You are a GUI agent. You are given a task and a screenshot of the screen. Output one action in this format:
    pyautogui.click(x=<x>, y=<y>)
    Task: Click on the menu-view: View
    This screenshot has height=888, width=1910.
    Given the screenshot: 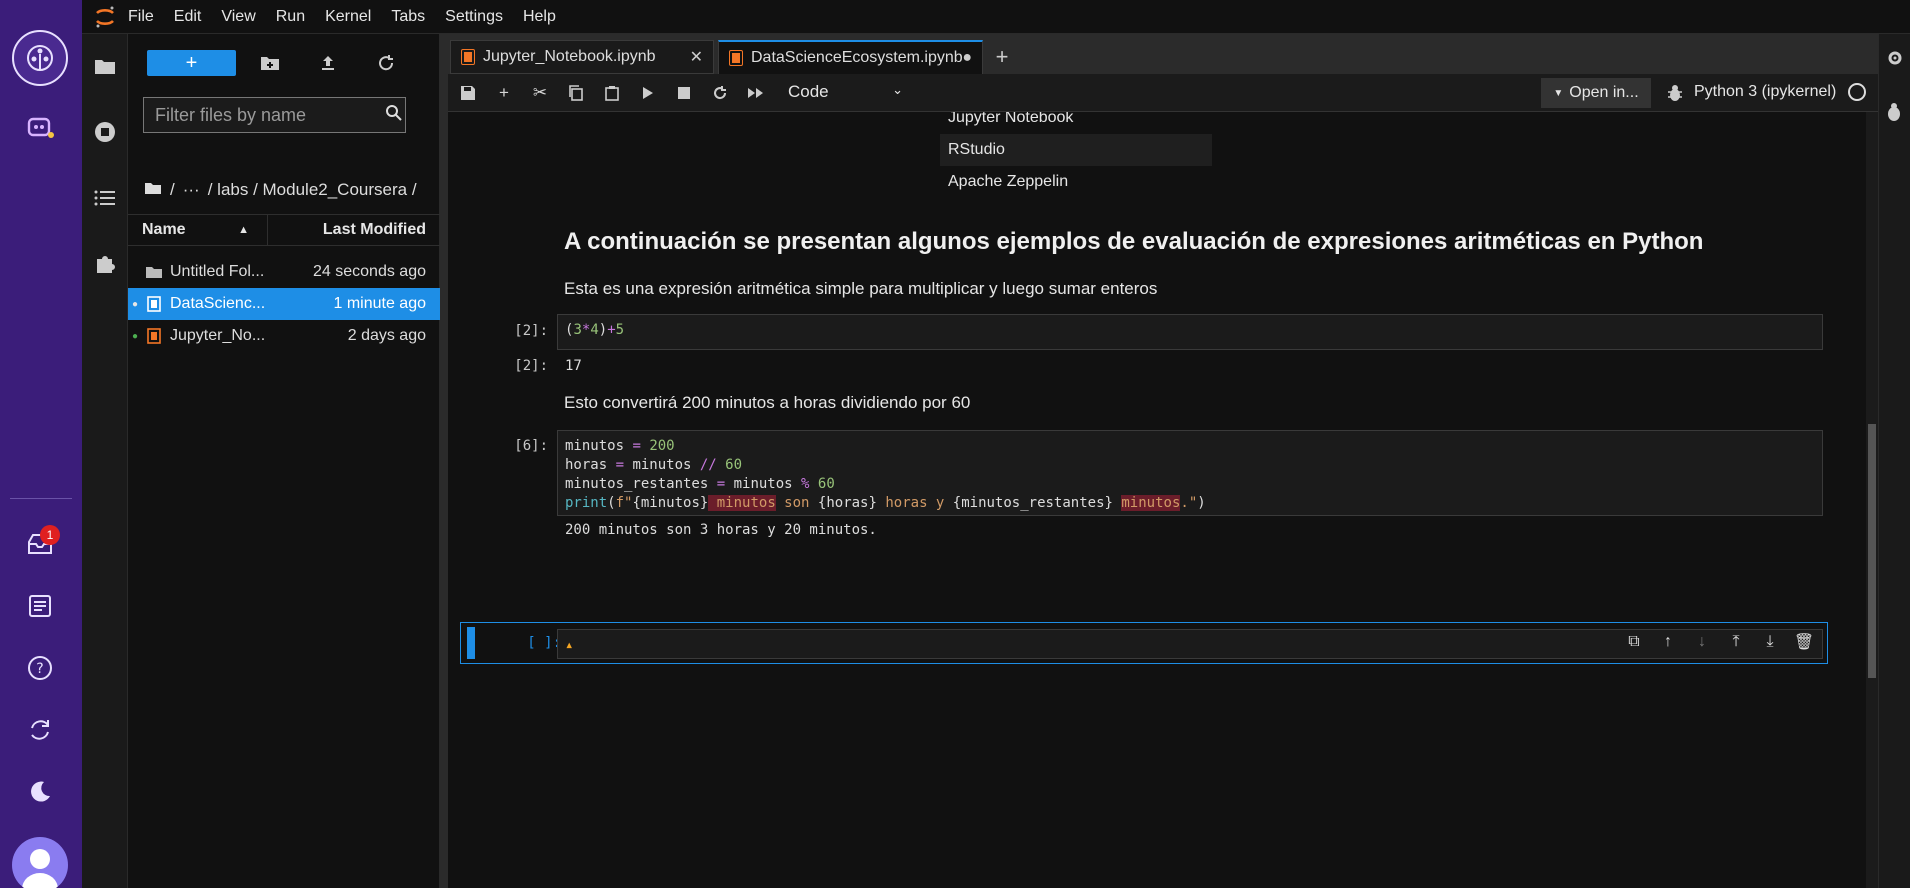 What is the action you would take?
    pyautogui.click(x=238, y=17)
    